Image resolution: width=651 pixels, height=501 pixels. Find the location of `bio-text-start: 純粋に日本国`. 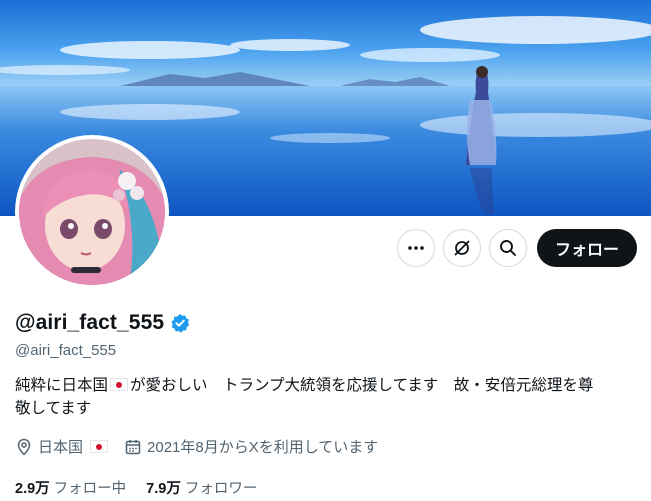

bio-text-start: 純粋に日本国 is located at coordinates (62, 385).